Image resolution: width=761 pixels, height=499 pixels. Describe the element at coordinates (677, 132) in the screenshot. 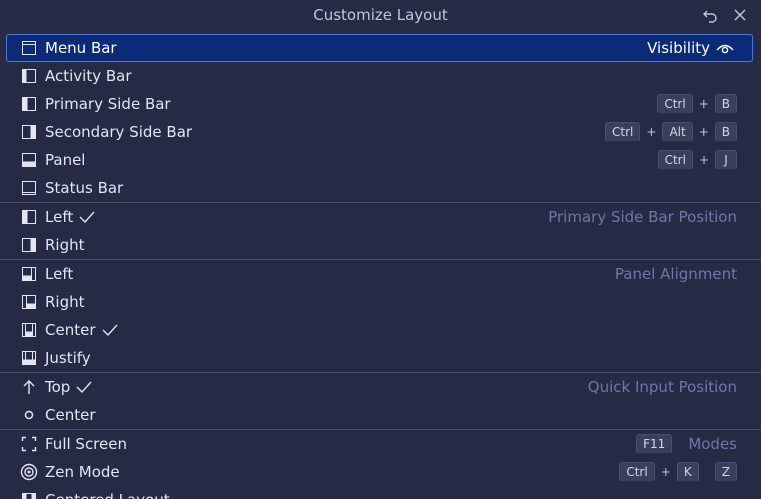

I see `key: Alt` at that location.